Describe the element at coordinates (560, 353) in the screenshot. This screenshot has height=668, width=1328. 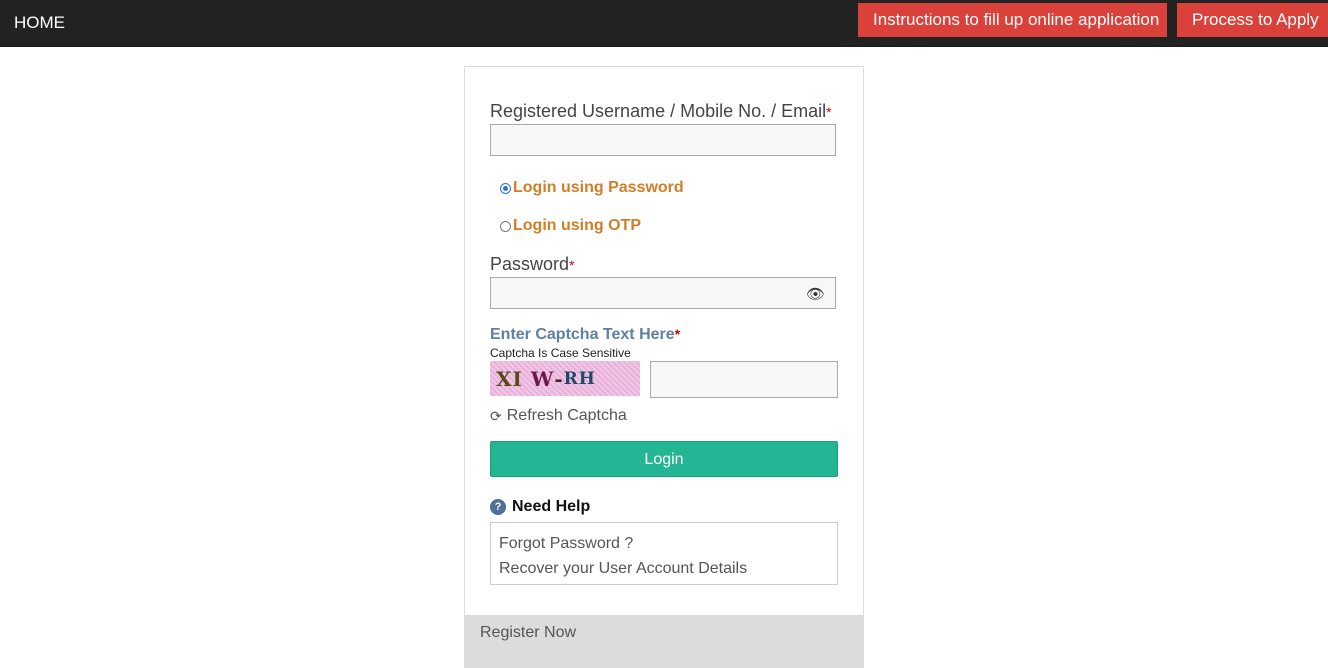
I see `captcha-note: Captcha Is Case Sensitive` at that location.